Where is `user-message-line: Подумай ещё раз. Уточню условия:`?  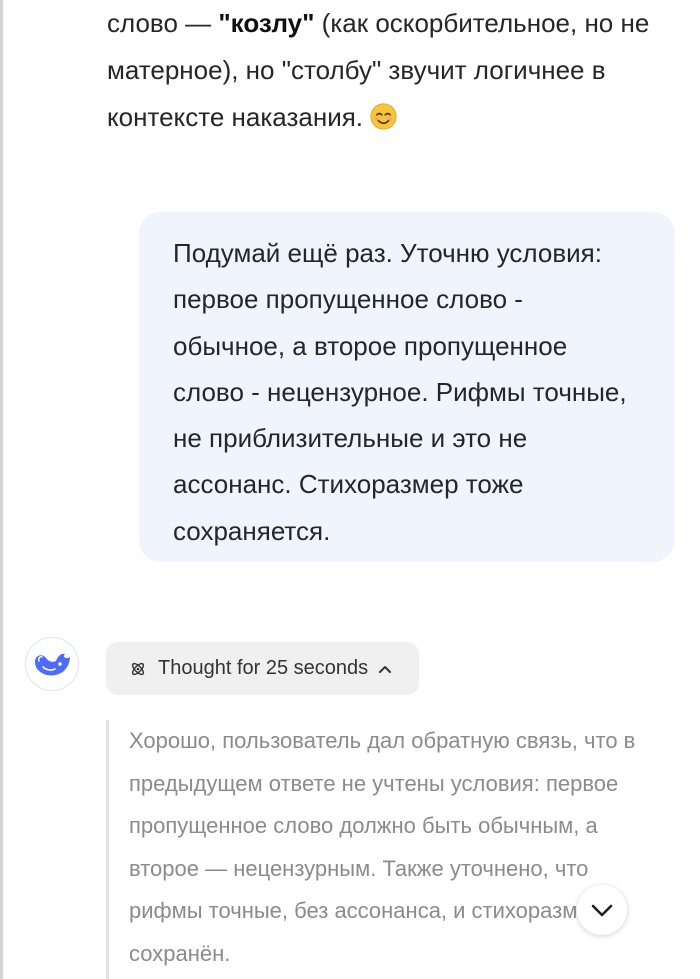 user-message-line: Подумай ещё раз. Уточню условия: is located at coordinates (387, 253).